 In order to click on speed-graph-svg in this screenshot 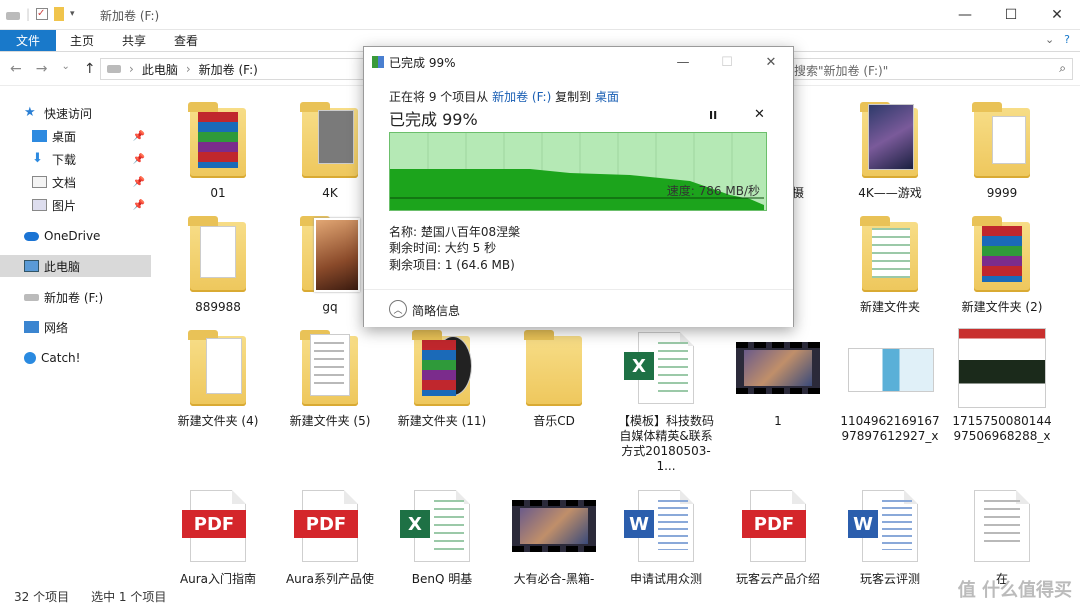, I will do `click(577, 171)`.